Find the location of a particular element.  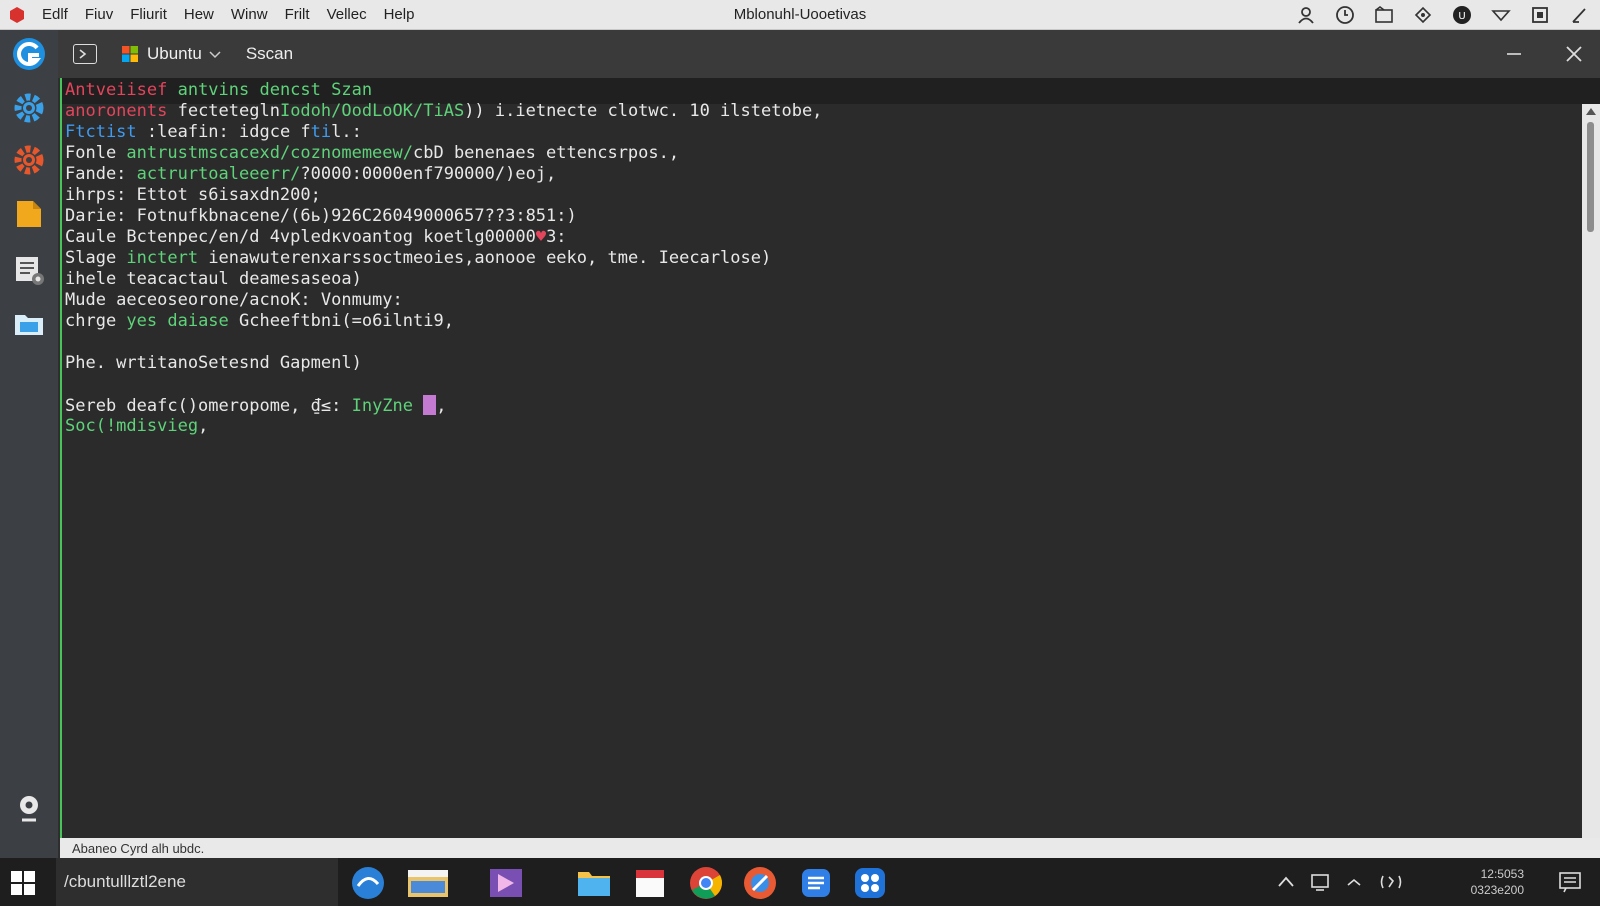

terminal-text: Iodoh/OodLoOK/TiAS is located at coordinates (372, 111).